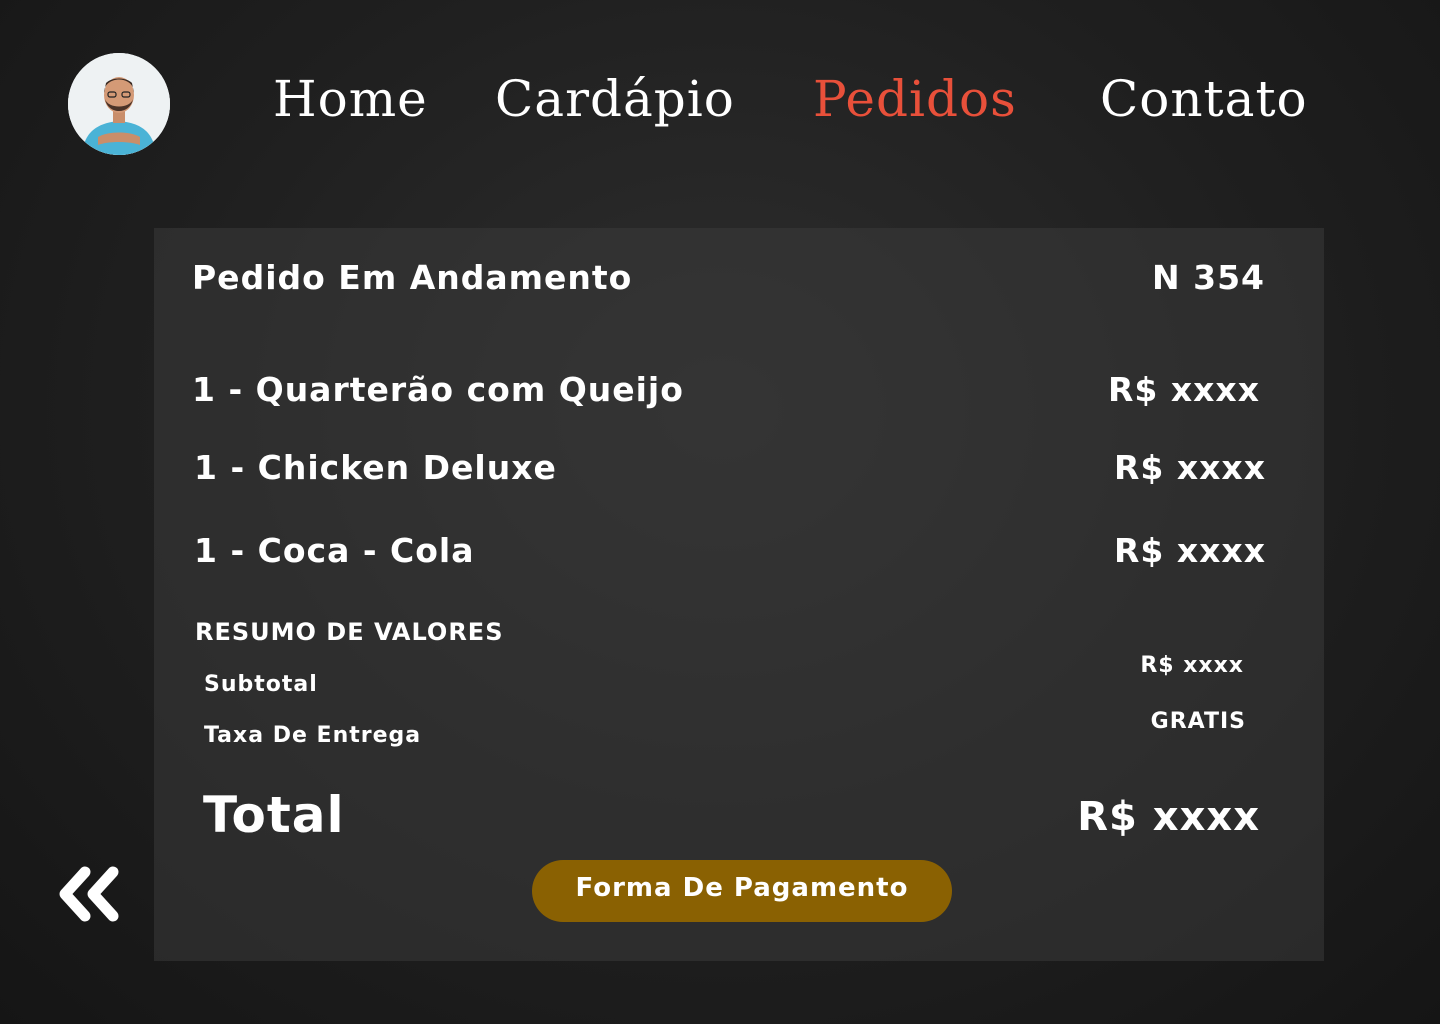  Describe the element at coordinates (742, 891) in the screenshot. I see `payment-method-button: Forma De Pagamento` at that location.